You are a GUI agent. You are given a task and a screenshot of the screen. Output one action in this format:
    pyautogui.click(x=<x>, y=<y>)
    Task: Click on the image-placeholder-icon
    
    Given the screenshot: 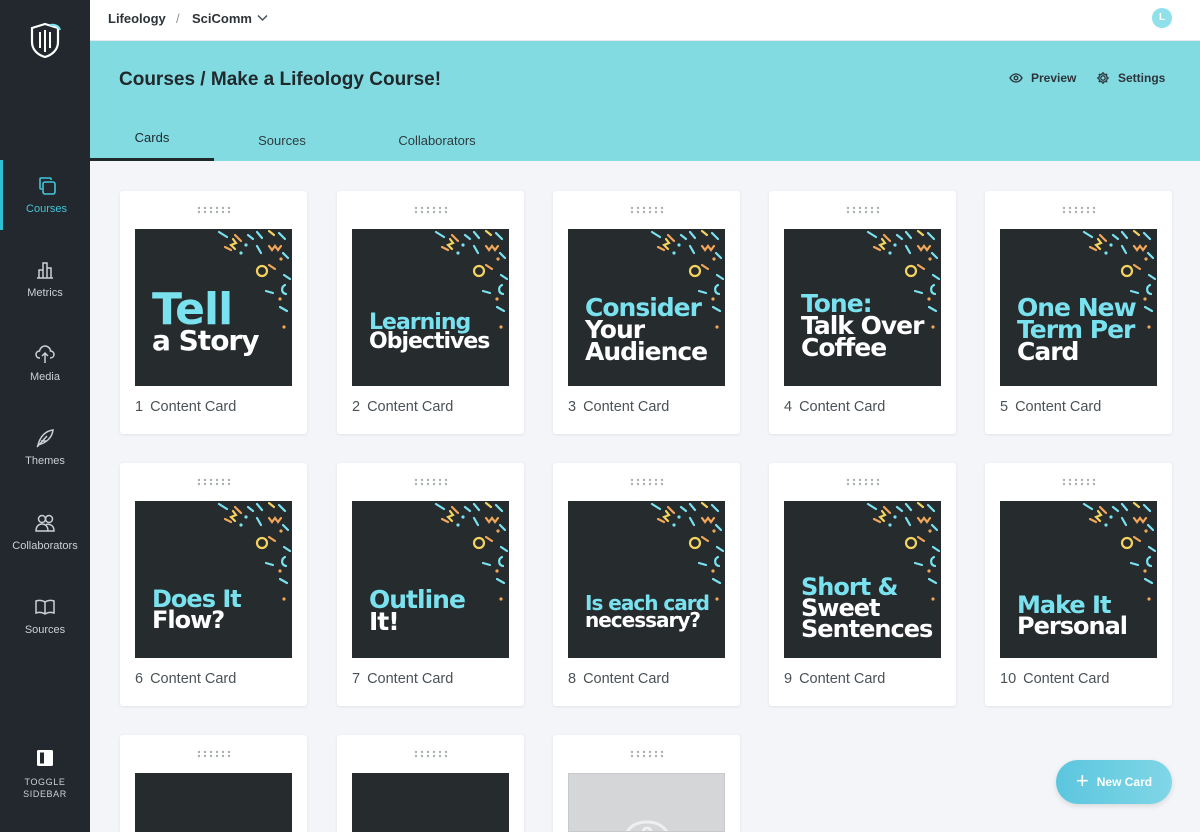 What is the action you would take?
    pyautogui.click(x=647, y=825)
    